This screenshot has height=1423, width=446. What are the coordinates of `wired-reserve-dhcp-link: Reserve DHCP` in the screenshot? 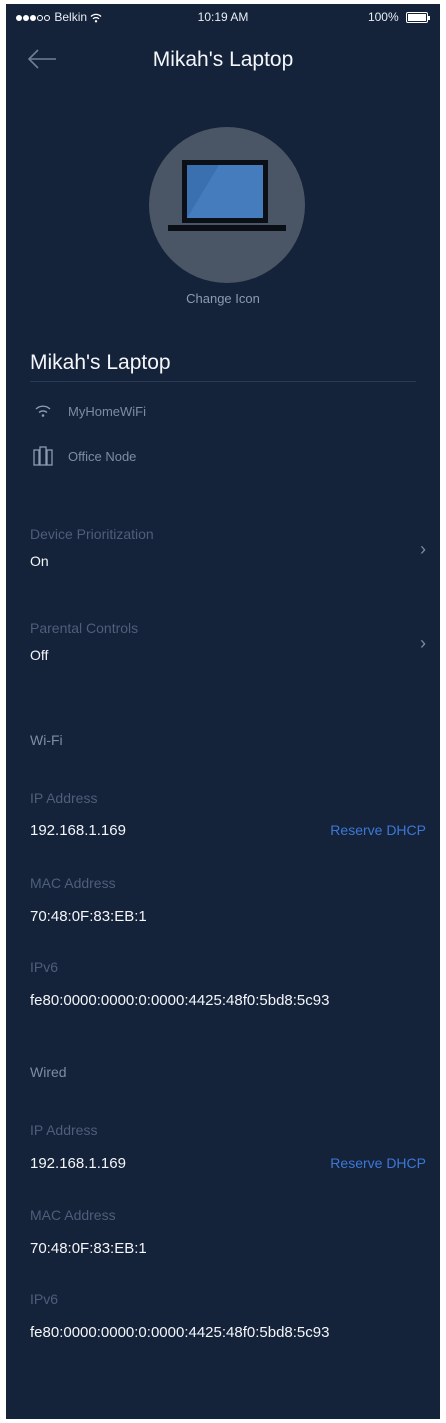 It's located at (378, 1163).